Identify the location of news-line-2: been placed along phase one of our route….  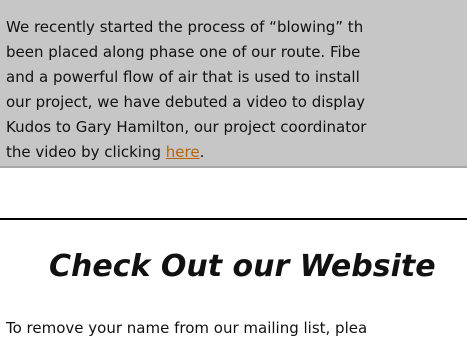
(183, 52).